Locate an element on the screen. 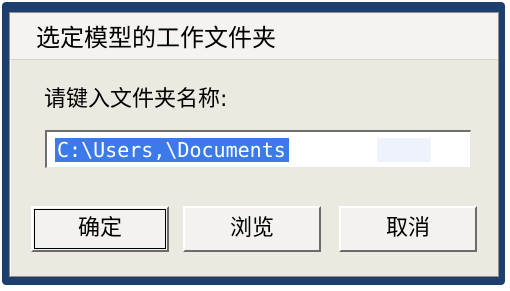  folder-path-selected-text: C:\Users,\Documents is located at coordinates (172, 150).